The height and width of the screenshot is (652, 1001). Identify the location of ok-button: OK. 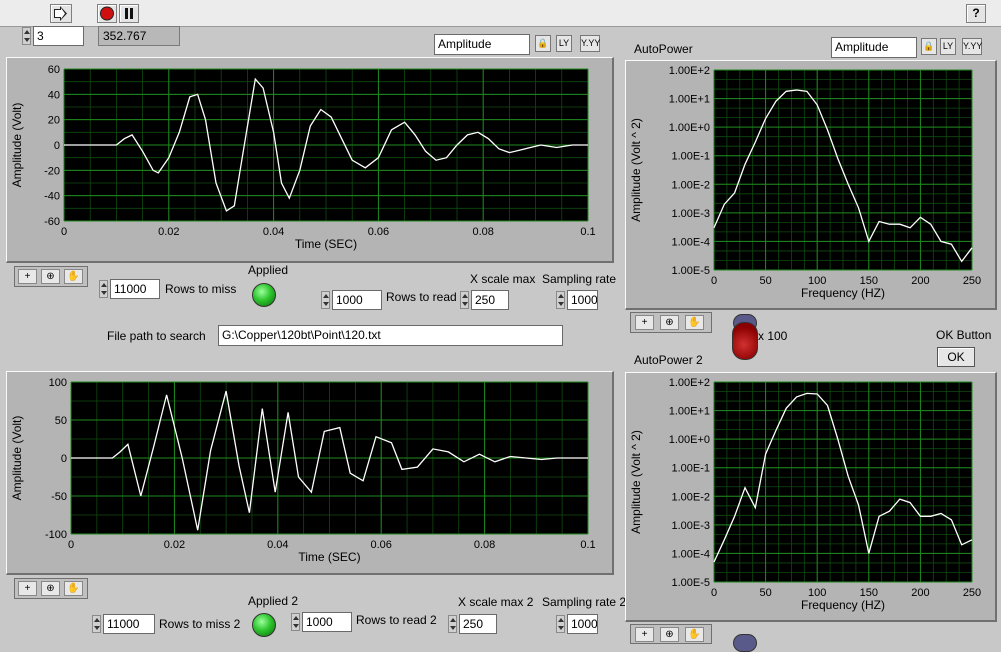
(956, 357).